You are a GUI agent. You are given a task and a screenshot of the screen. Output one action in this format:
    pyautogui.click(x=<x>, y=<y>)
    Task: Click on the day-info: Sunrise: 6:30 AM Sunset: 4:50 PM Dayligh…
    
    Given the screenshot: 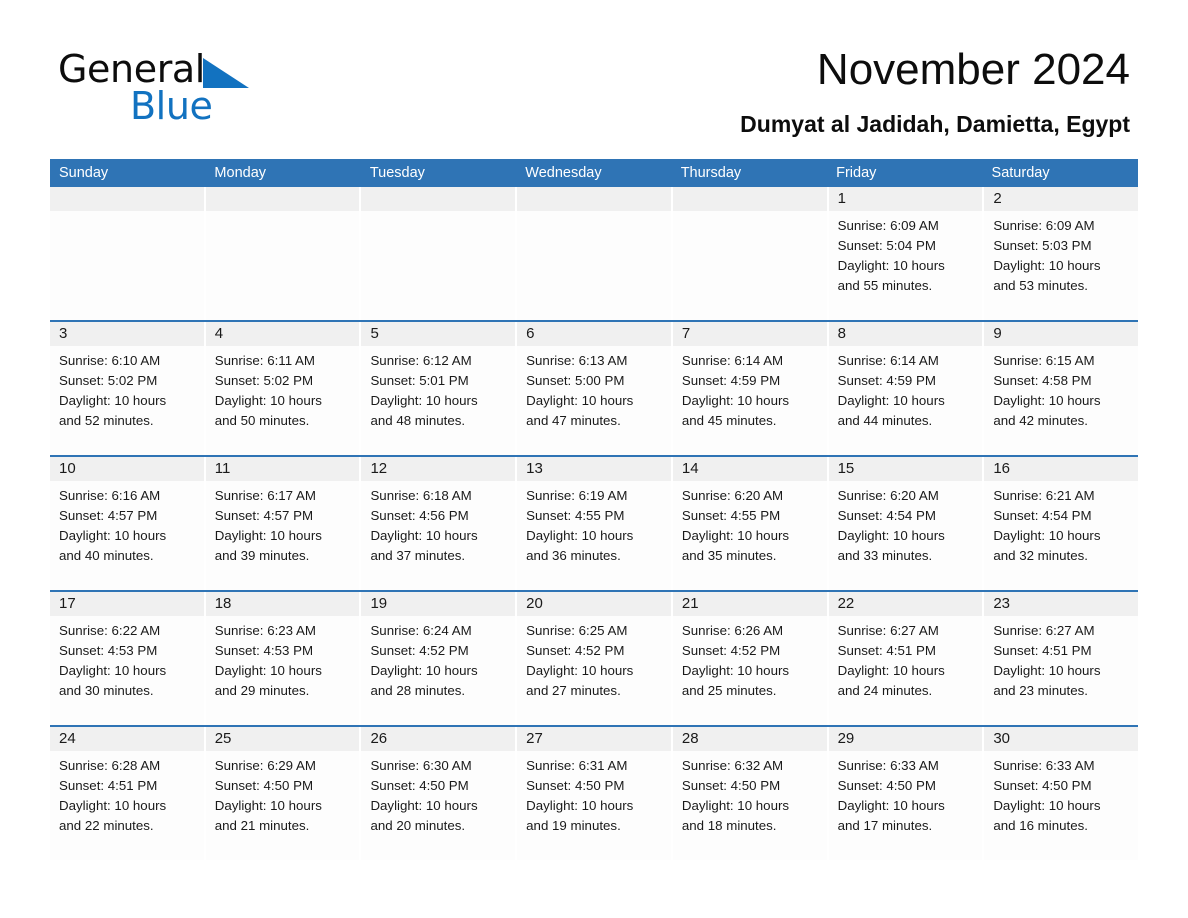 What is the action you would take?
    pyautogui.click(x=438, y=793)
    